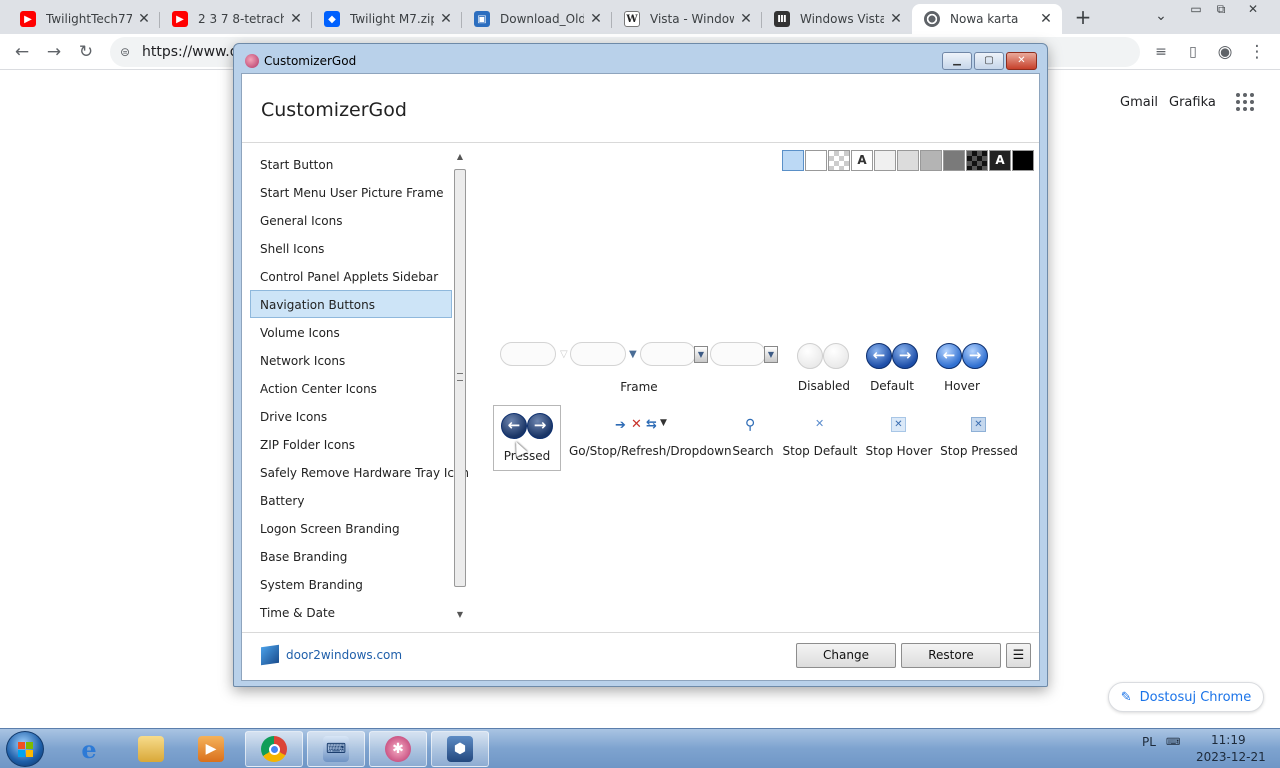 Image resolution: width=1280 pixels, height=768 pixels. Describe the element at coordinates (351, 164) in the screenshot. I see `list-item: Start Button` at that location.